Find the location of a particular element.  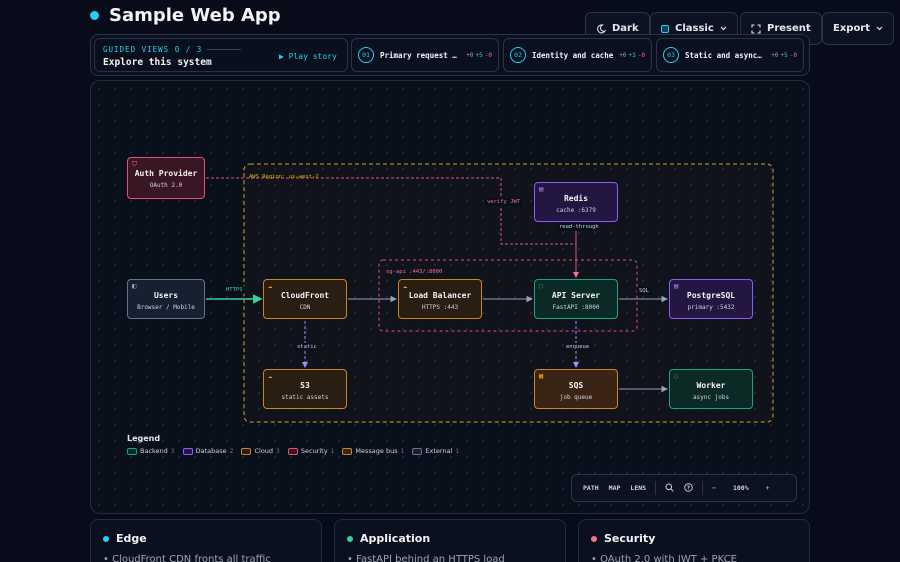

progress-track is located at coordinates (224, 49).